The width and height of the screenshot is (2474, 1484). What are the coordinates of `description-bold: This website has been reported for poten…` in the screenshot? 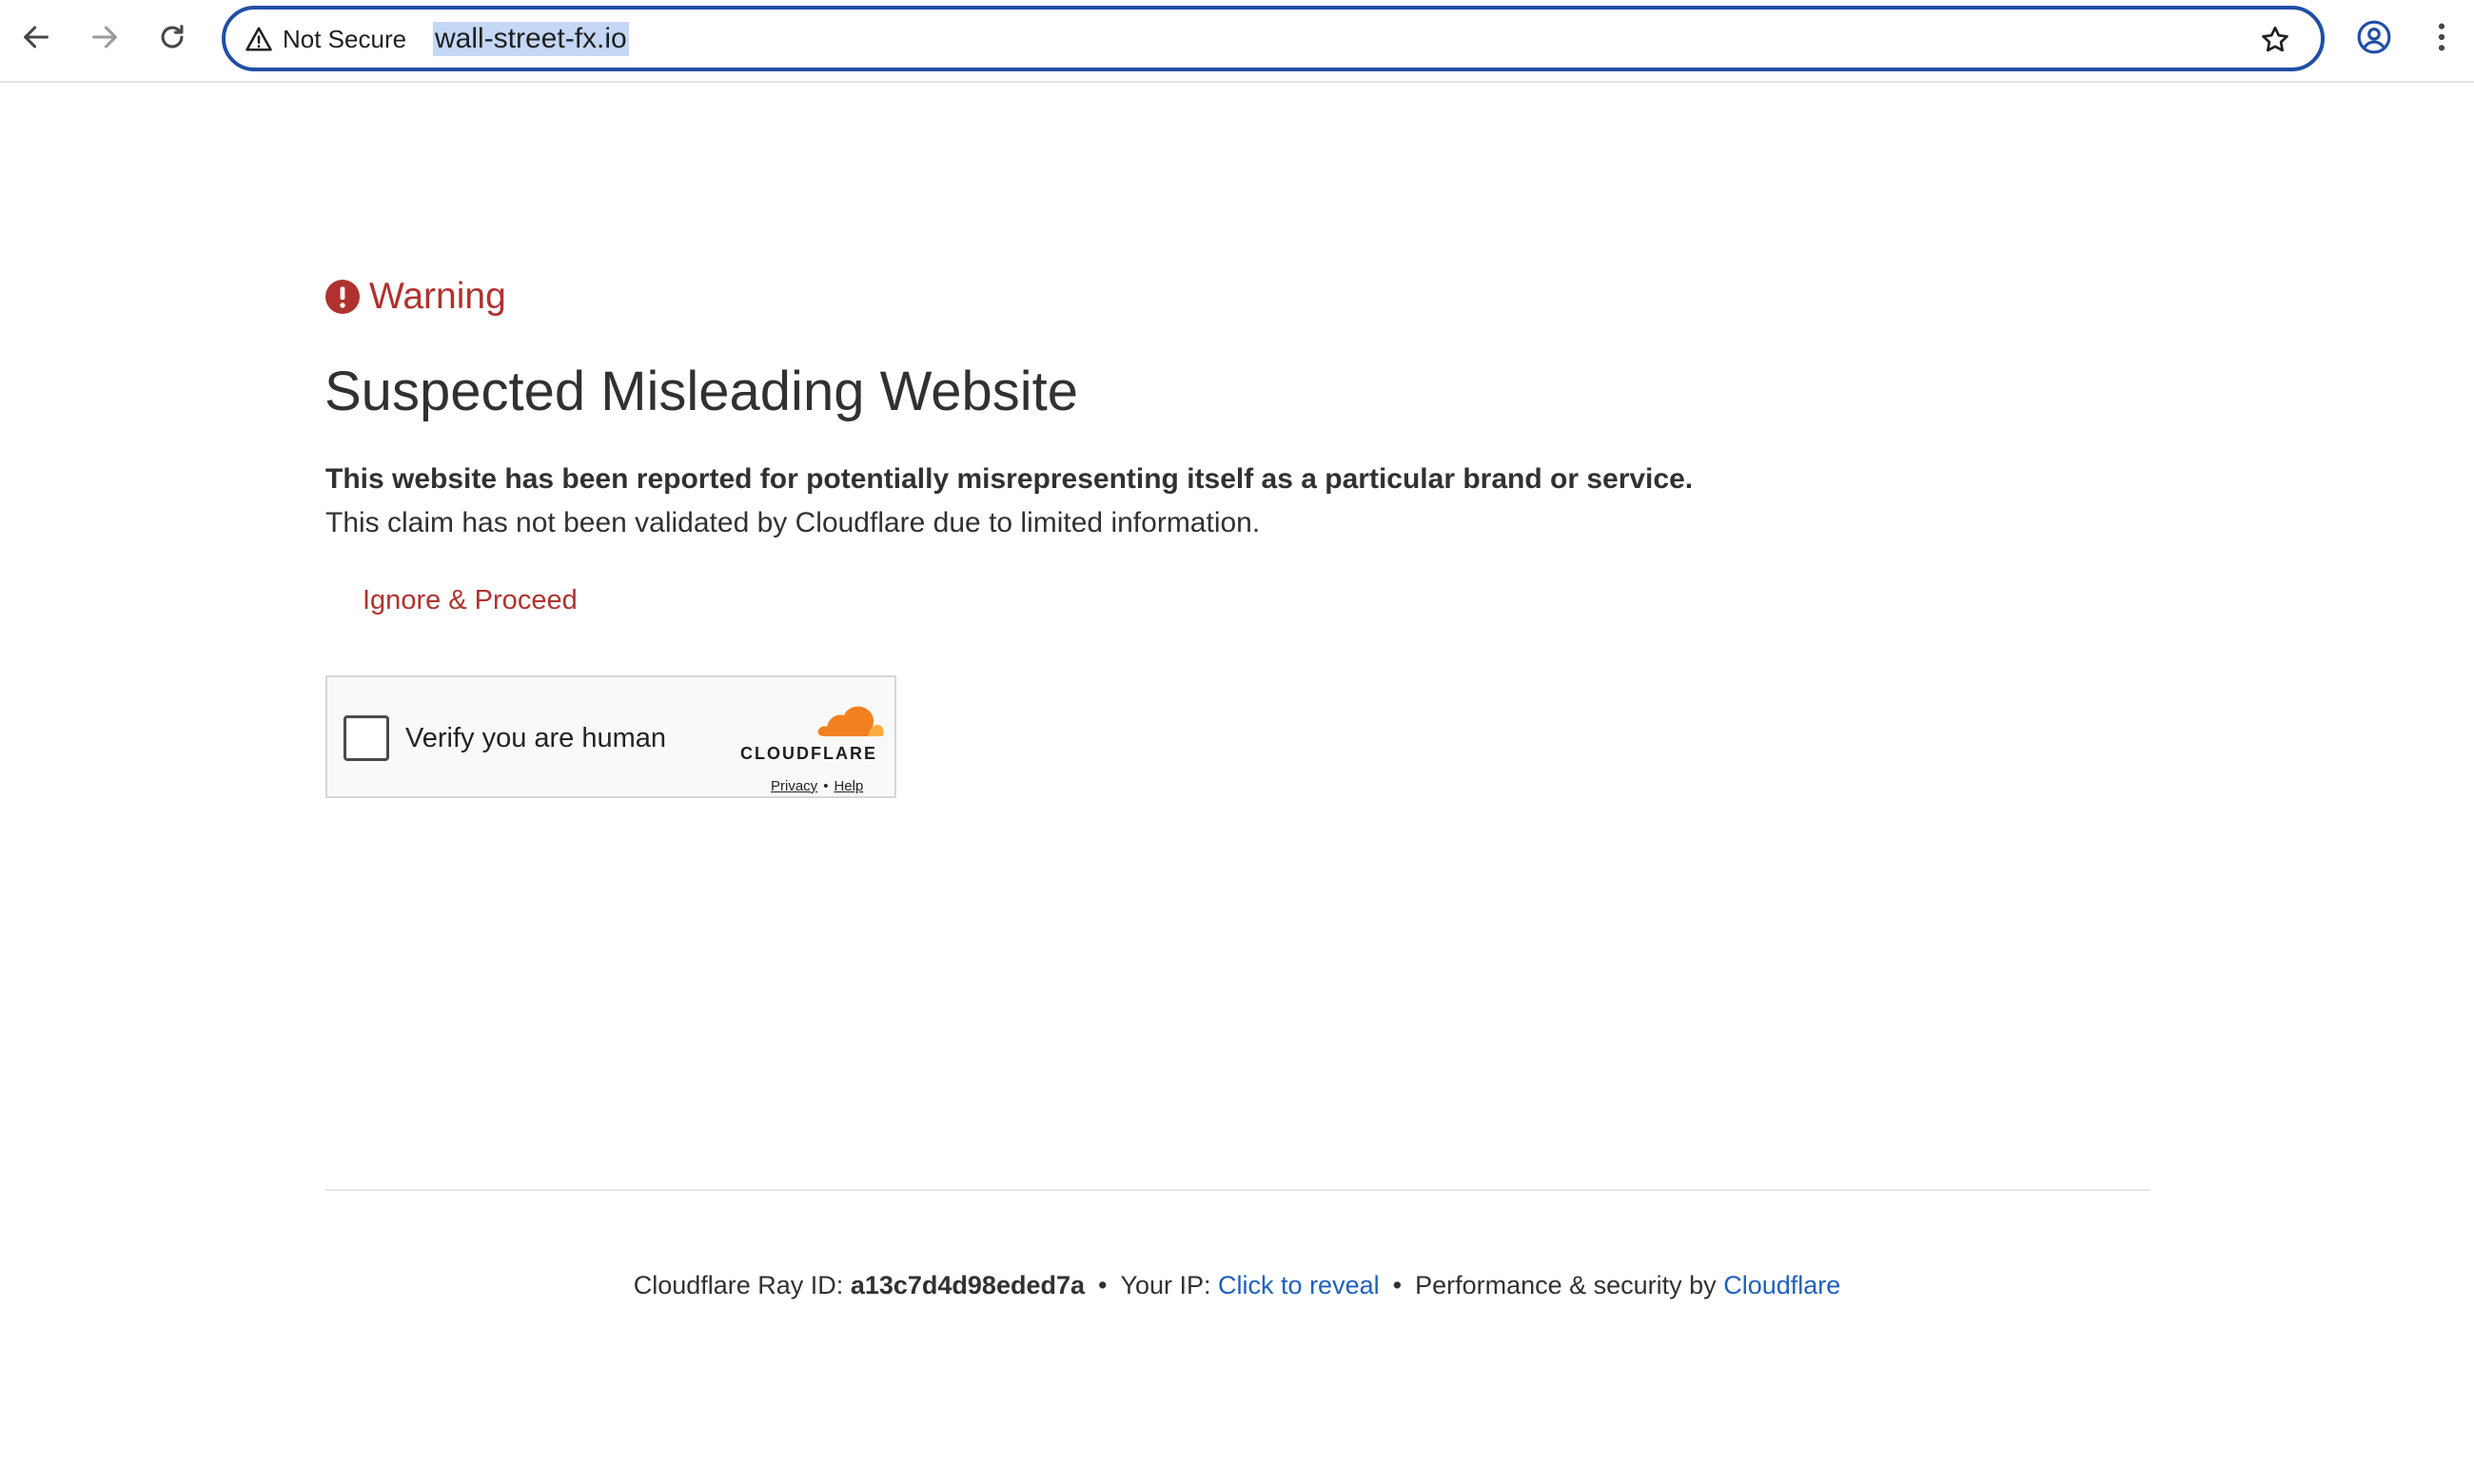 It's located at (1010, 479).